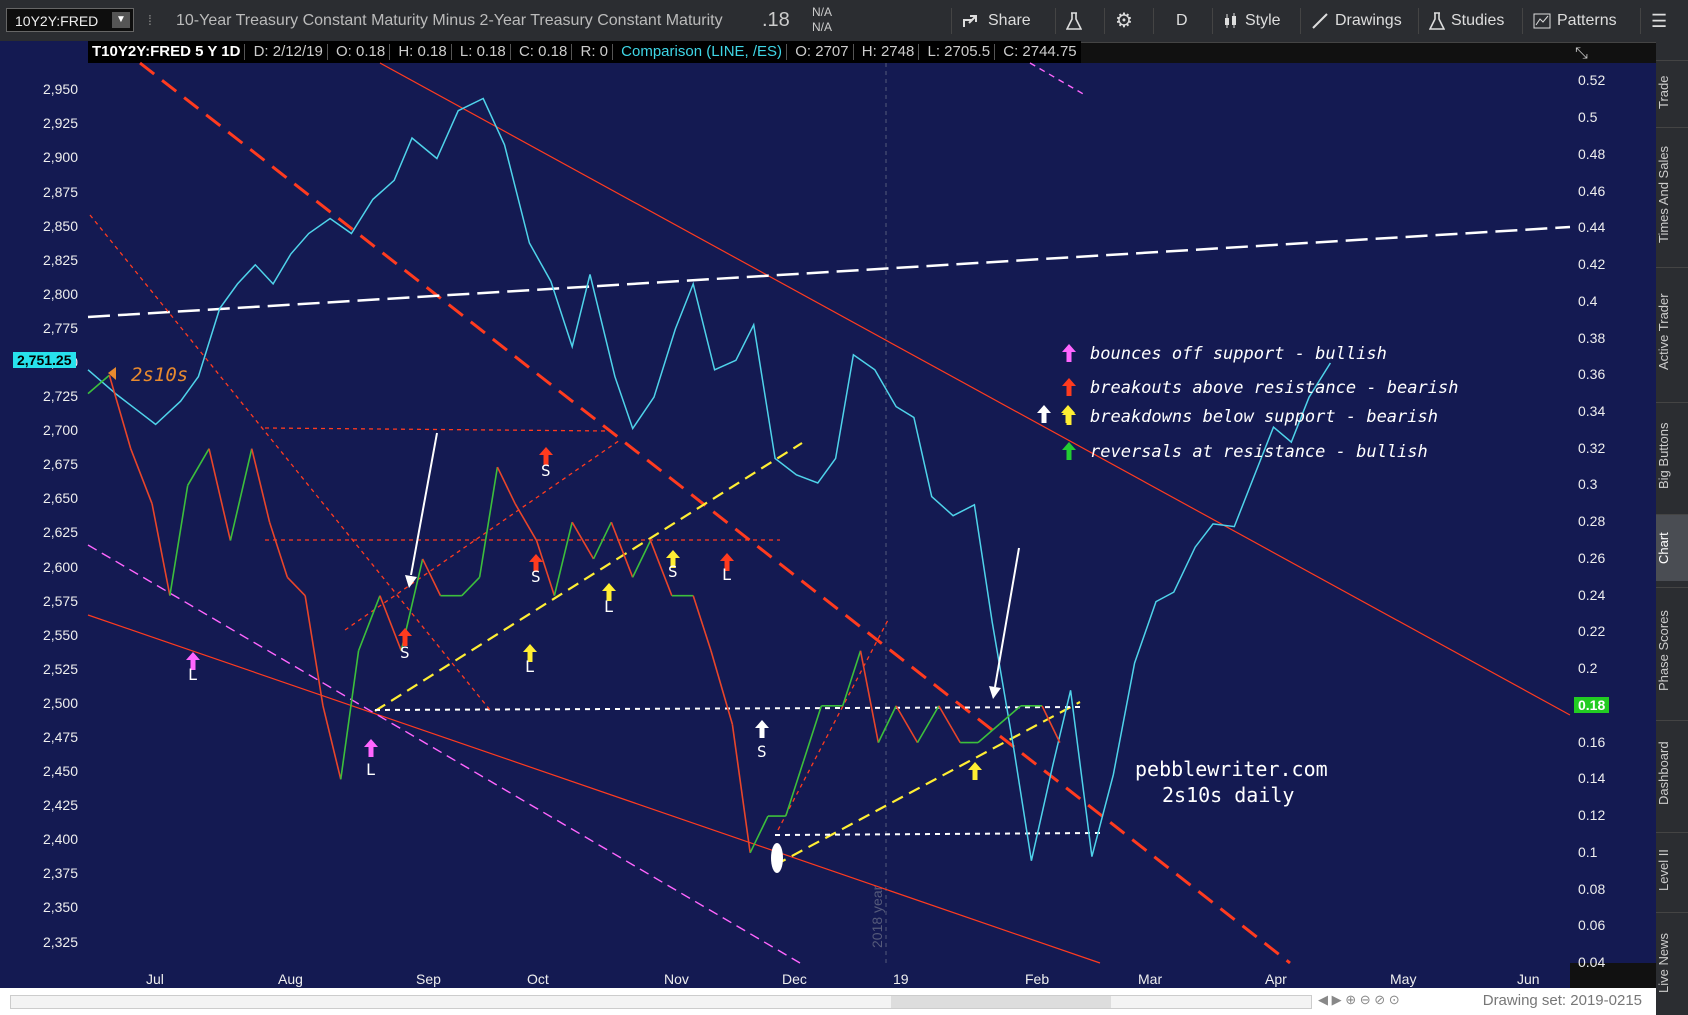 The width and height of the screenshot is (1688, 1015). I want to click on time-axis-tick: Dec, so click(794, 979).